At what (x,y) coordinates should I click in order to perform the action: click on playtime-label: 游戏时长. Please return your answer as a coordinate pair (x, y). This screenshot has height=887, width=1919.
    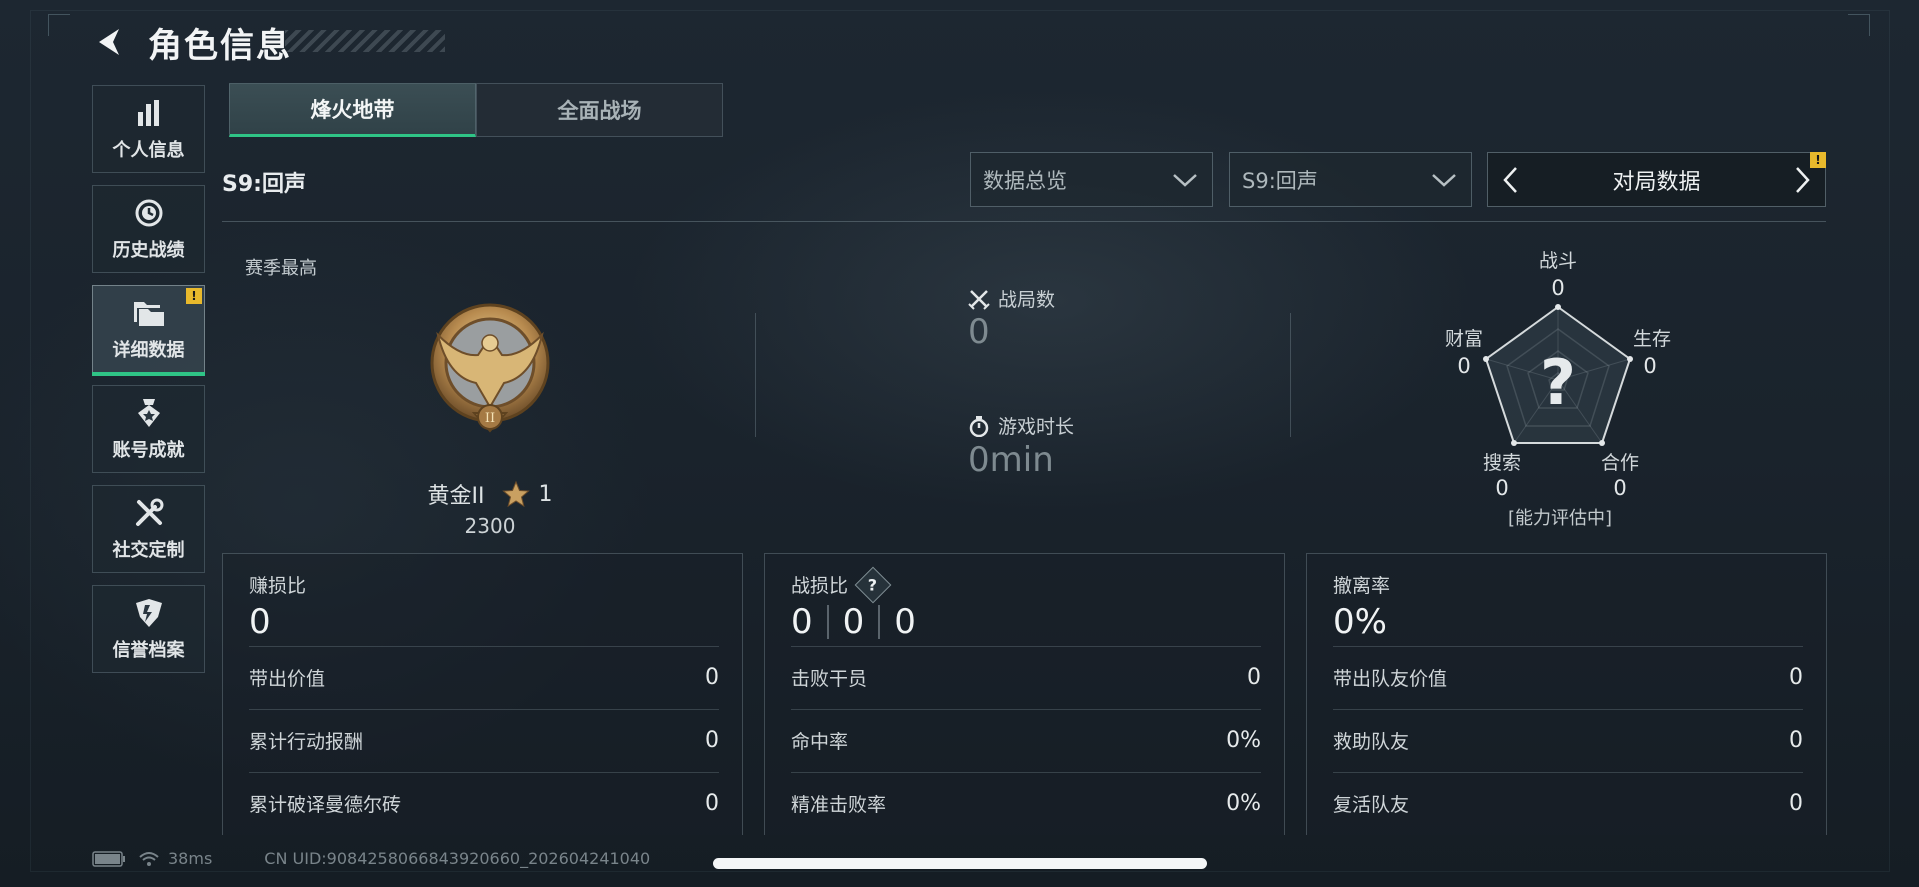
    Looking at the image, I should click on (1021, 425).